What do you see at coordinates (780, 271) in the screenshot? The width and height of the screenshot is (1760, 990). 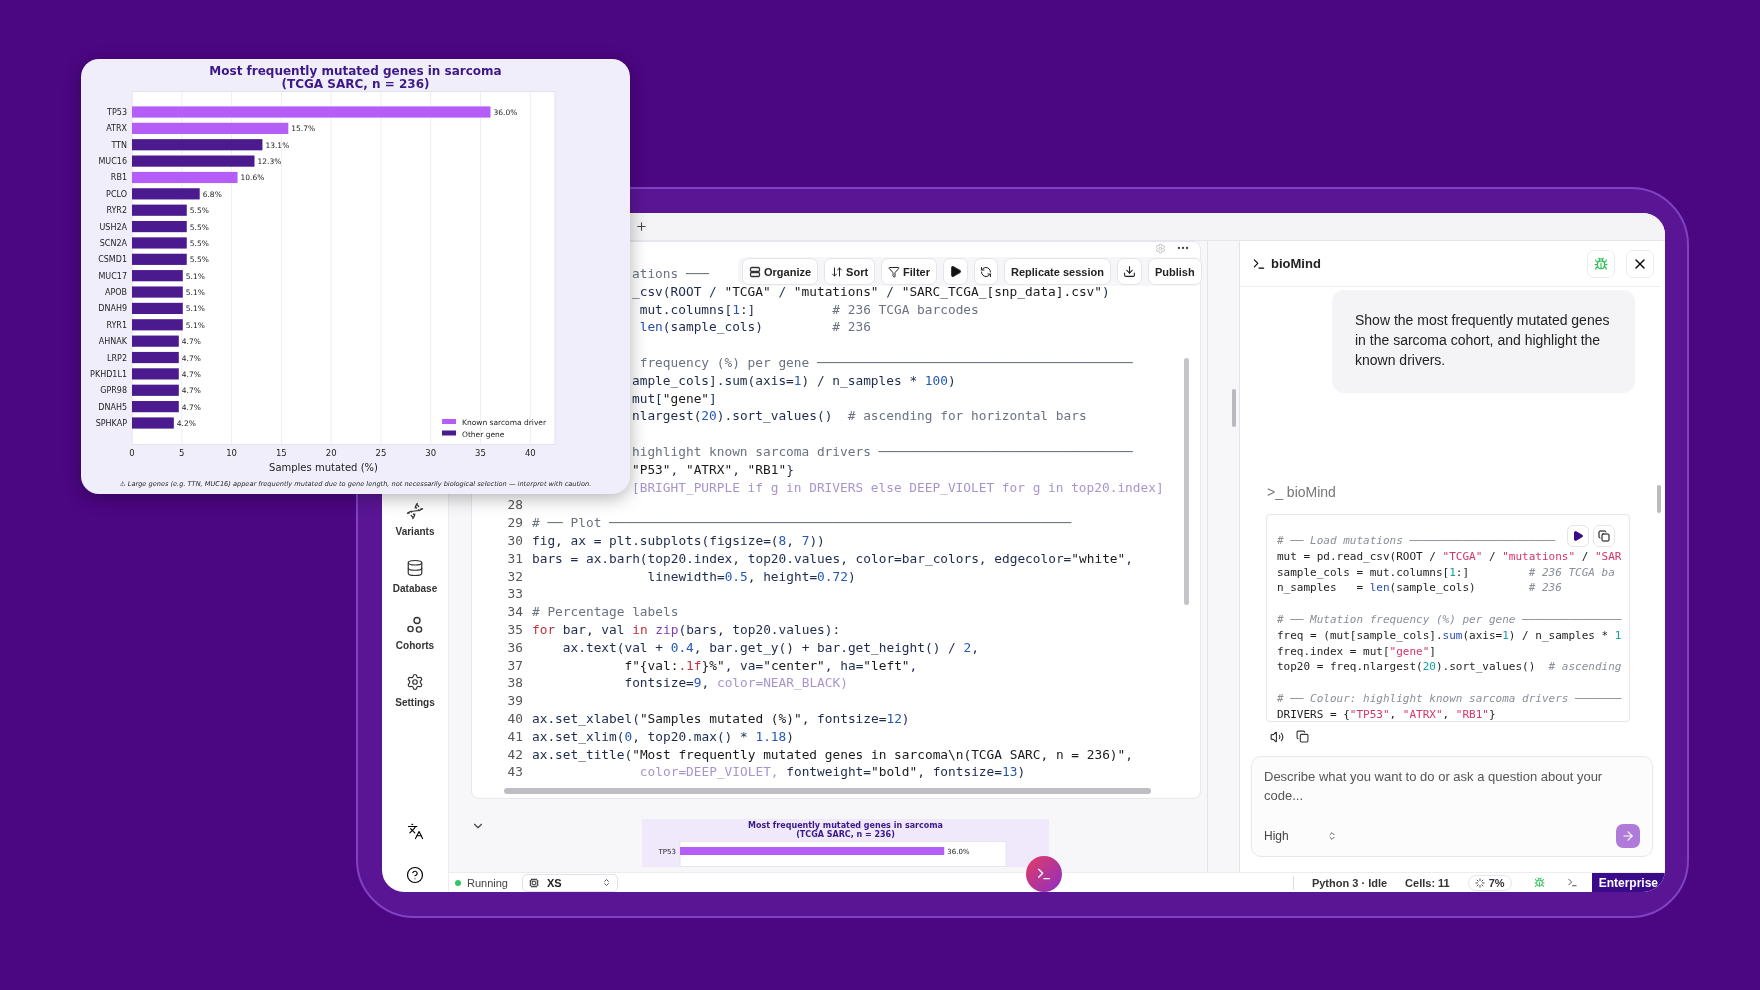 I see `organize-button: Organize` at bounding box center [780, 271].